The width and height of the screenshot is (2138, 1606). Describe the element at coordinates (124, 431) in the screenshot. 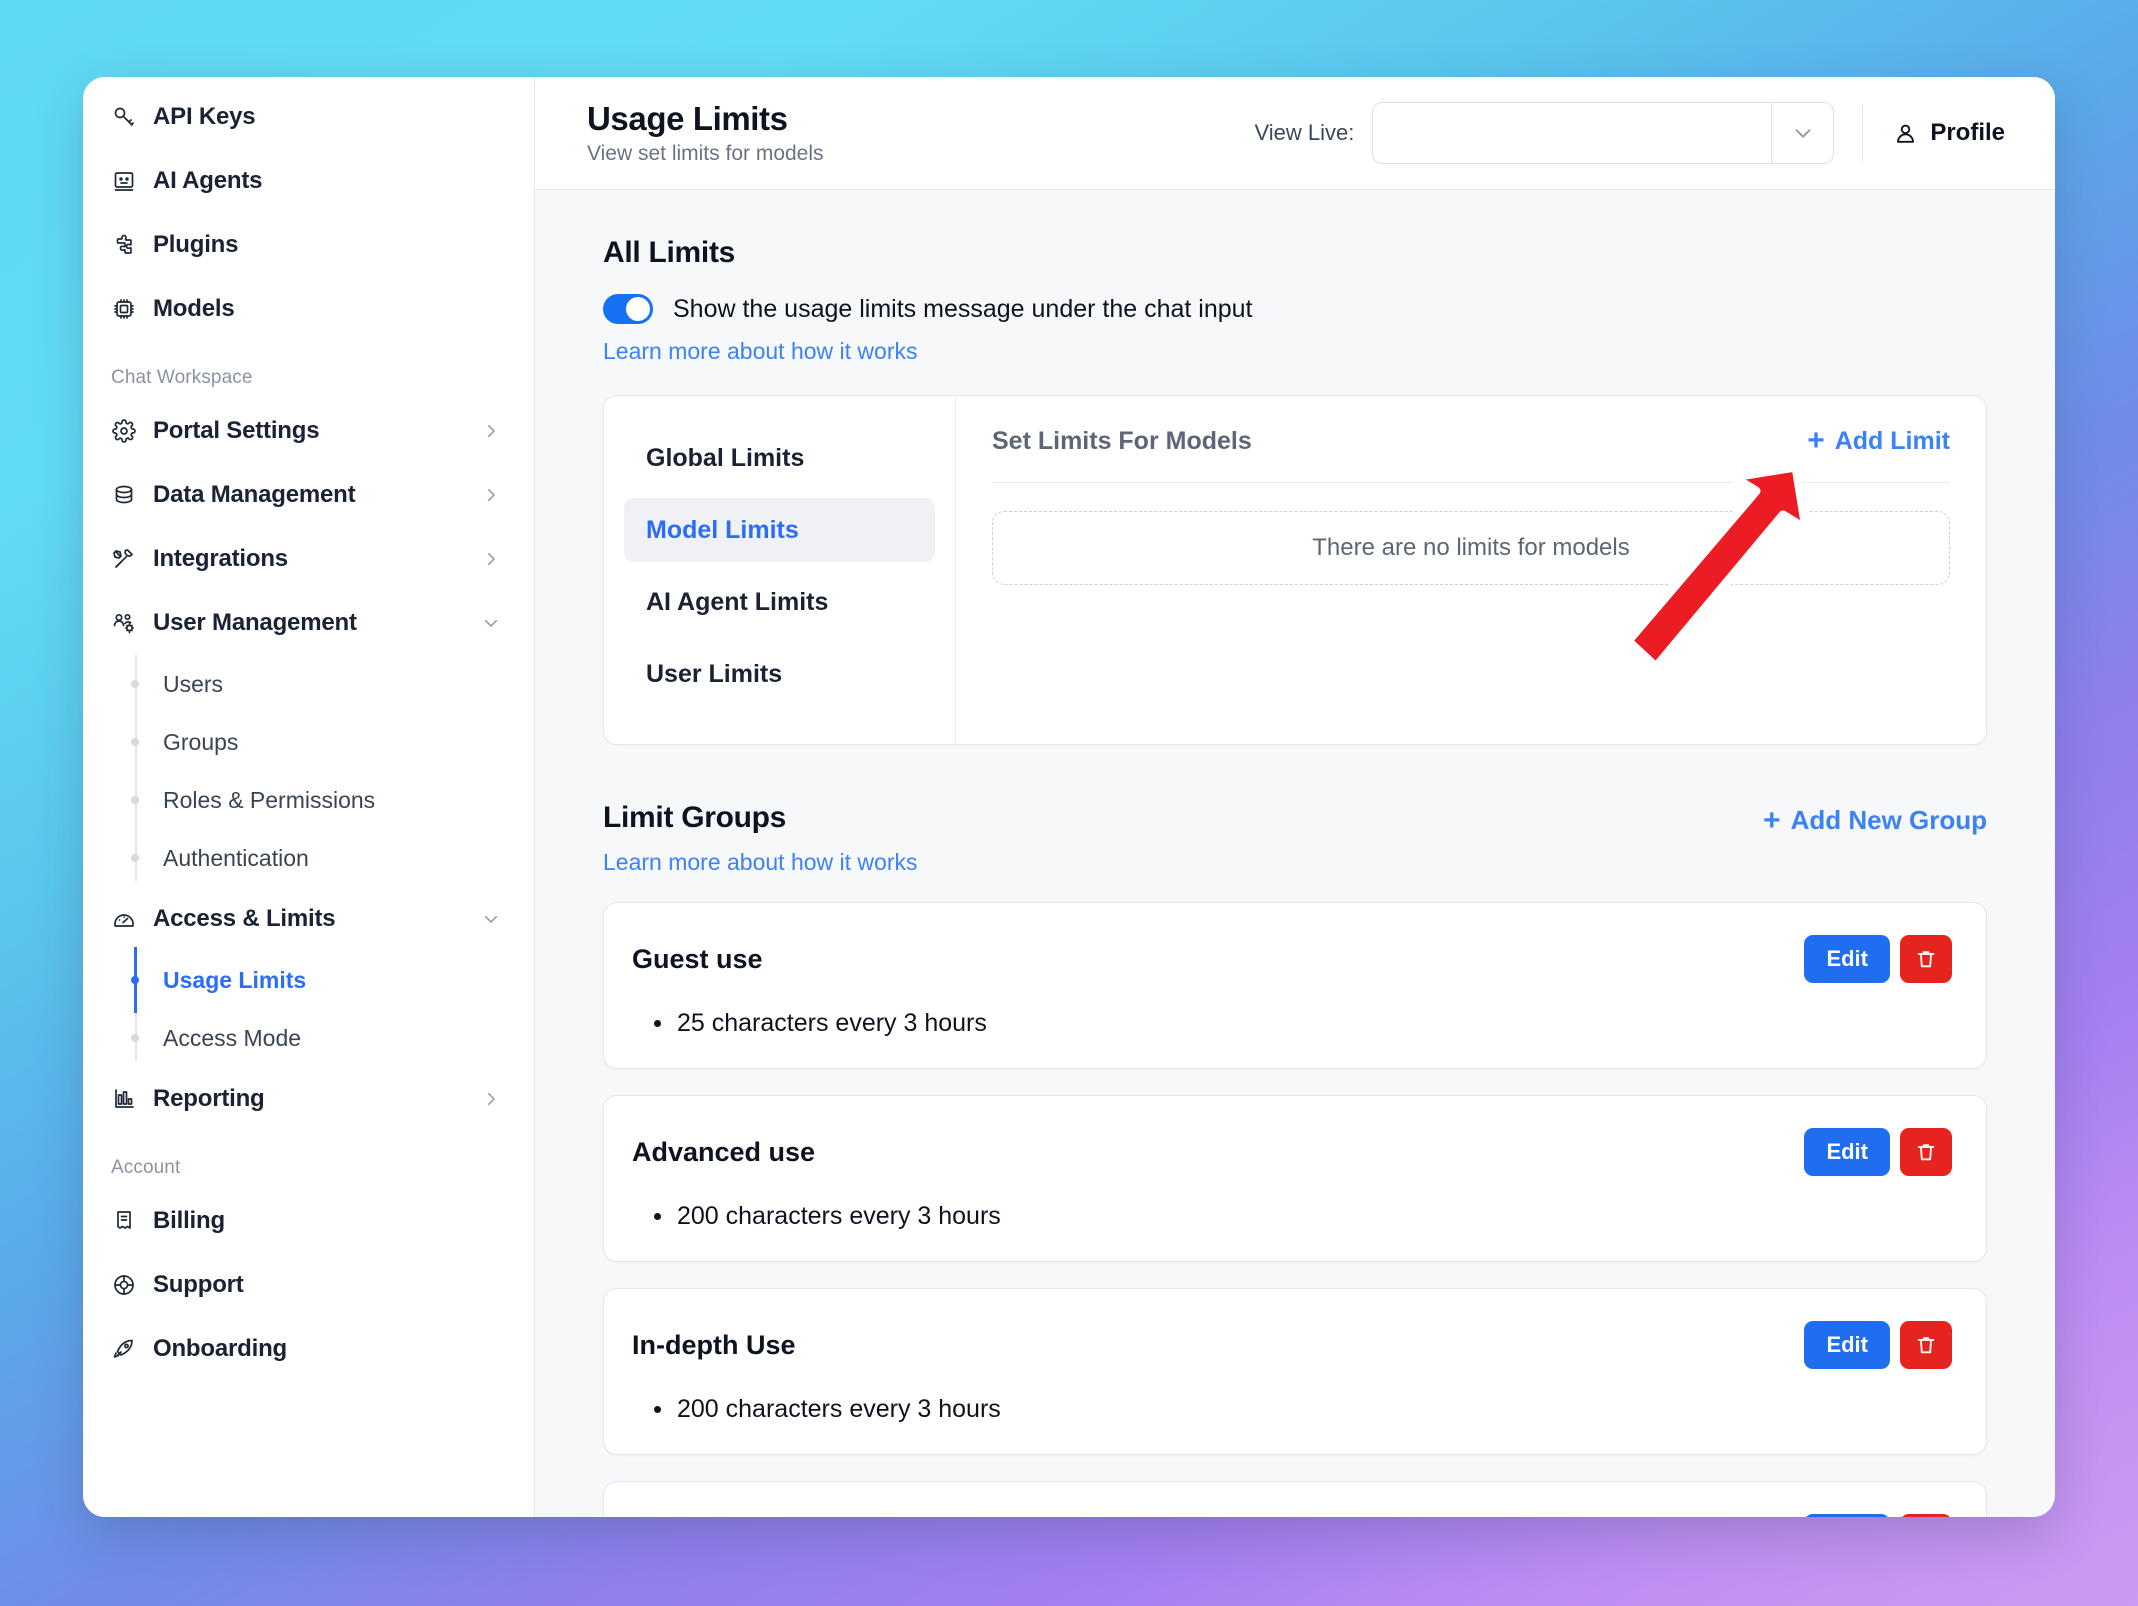

I see `gear-icon` at that location.